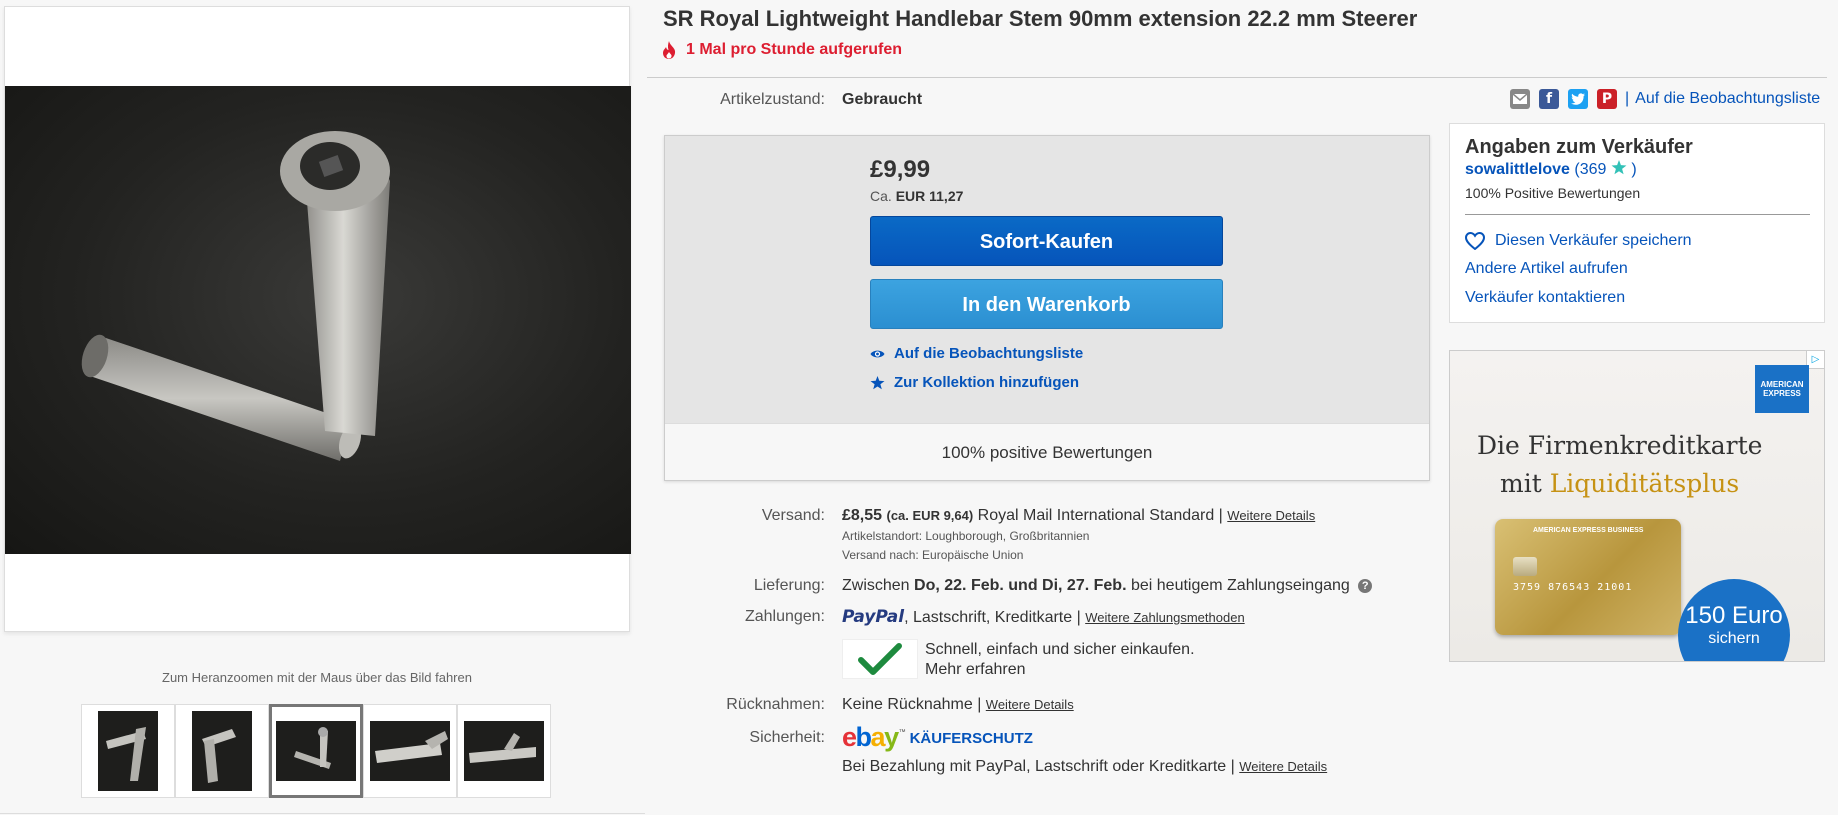 This screenshot has height=815, width=1838. I want to click on payments-label: Zahlungen:, so click(784, 616).